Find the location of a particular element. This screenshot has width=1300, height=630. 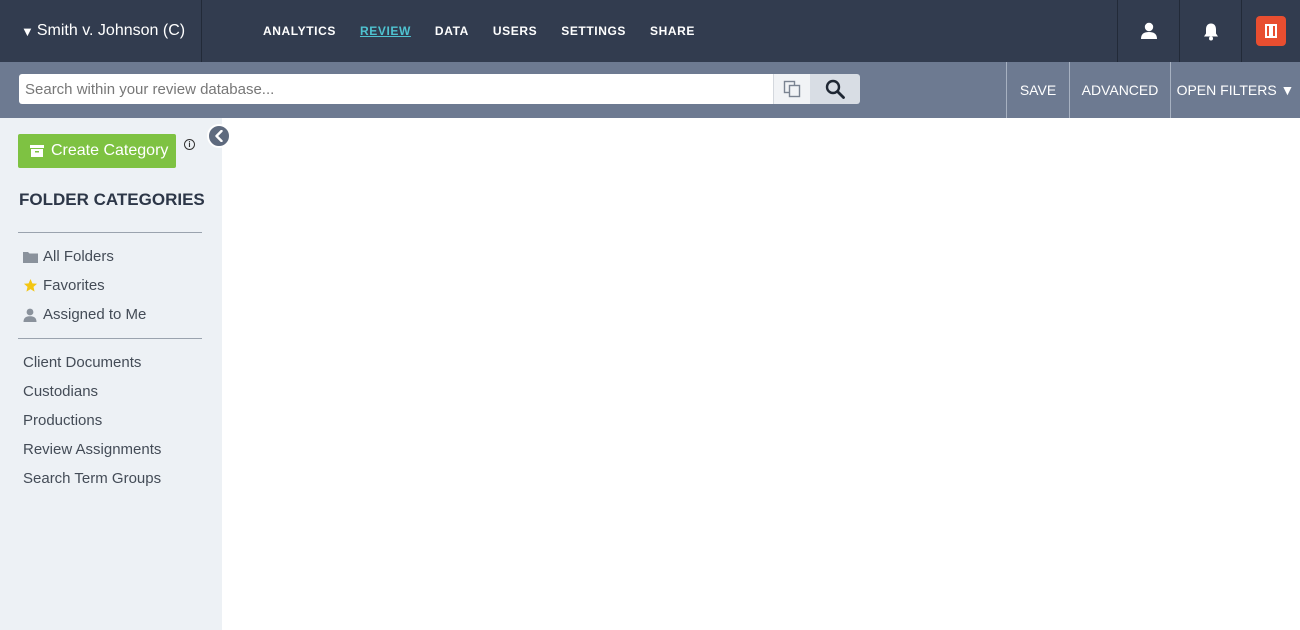

notifications-button is located at coordinates (1210, 31).